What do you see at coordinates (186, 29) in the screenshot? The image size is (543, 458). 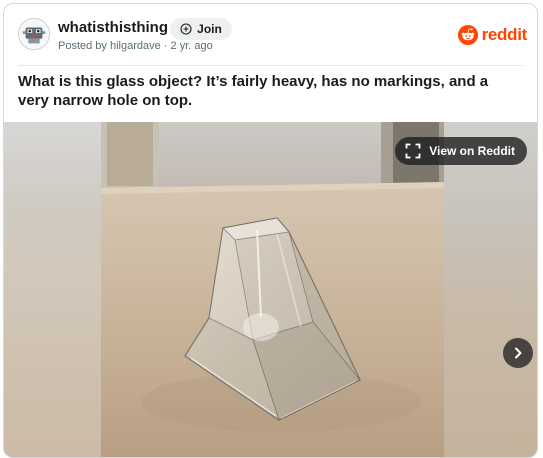 I see `plus-circle-icon` at bounding box center [186, 29].